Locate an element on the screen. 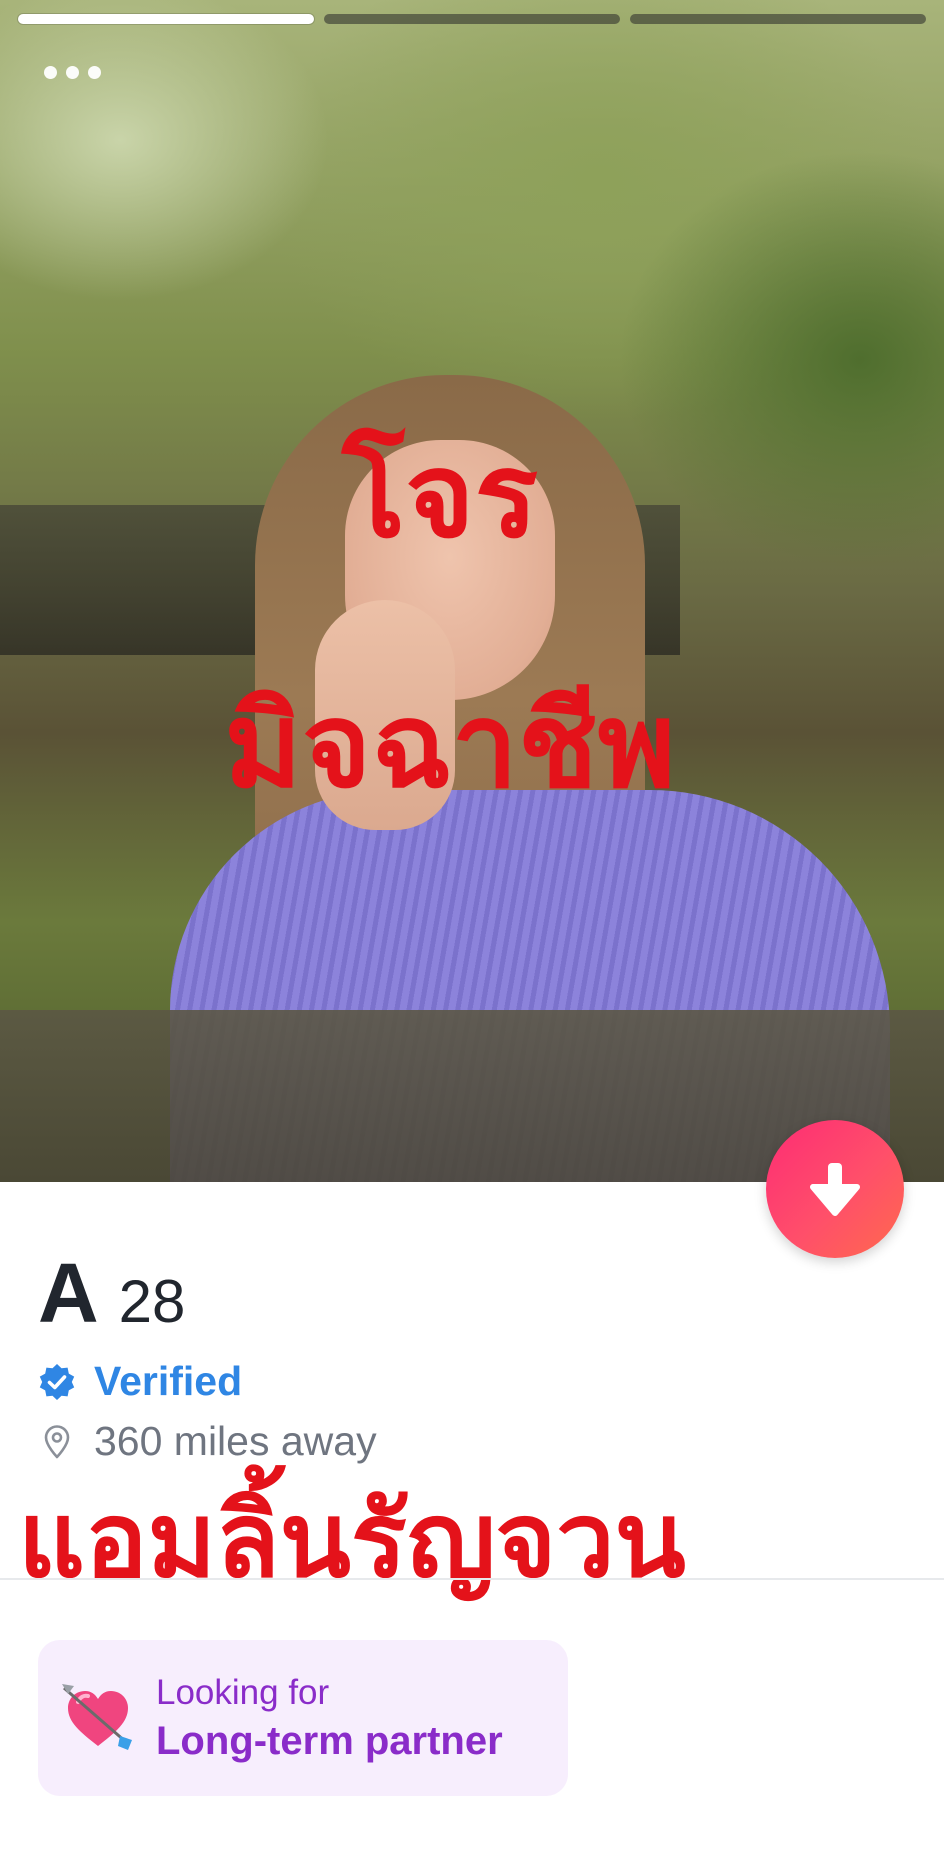 This screenshot has height=1861, width=944. distance-label: 360 miles away is located at coordinates (235, 1441).